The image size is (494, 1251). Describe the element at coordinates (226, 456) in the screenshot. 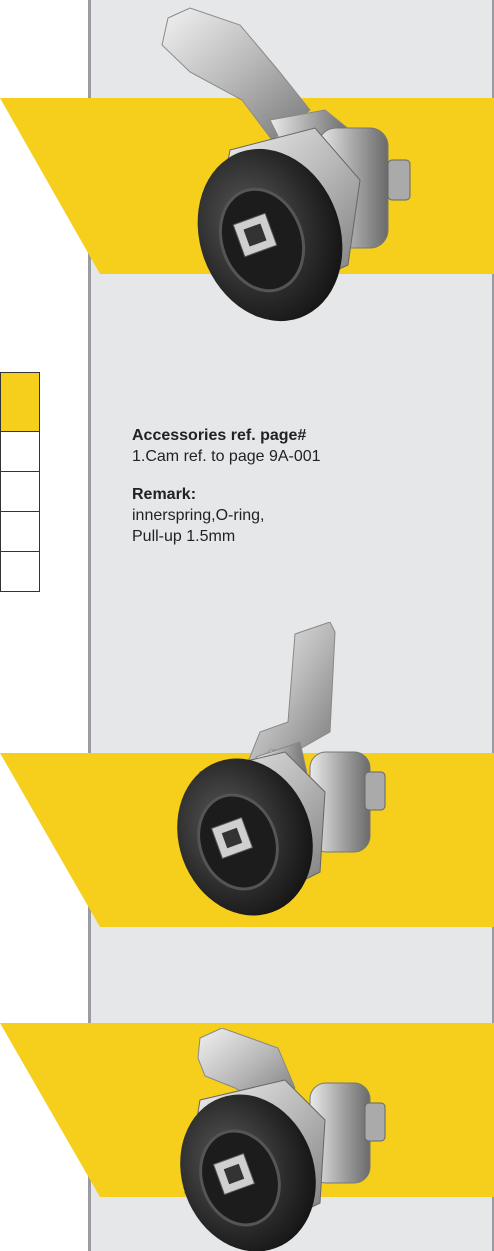

I see `accessories-item: 1.Cam ref. to page 9A-001` at that location.